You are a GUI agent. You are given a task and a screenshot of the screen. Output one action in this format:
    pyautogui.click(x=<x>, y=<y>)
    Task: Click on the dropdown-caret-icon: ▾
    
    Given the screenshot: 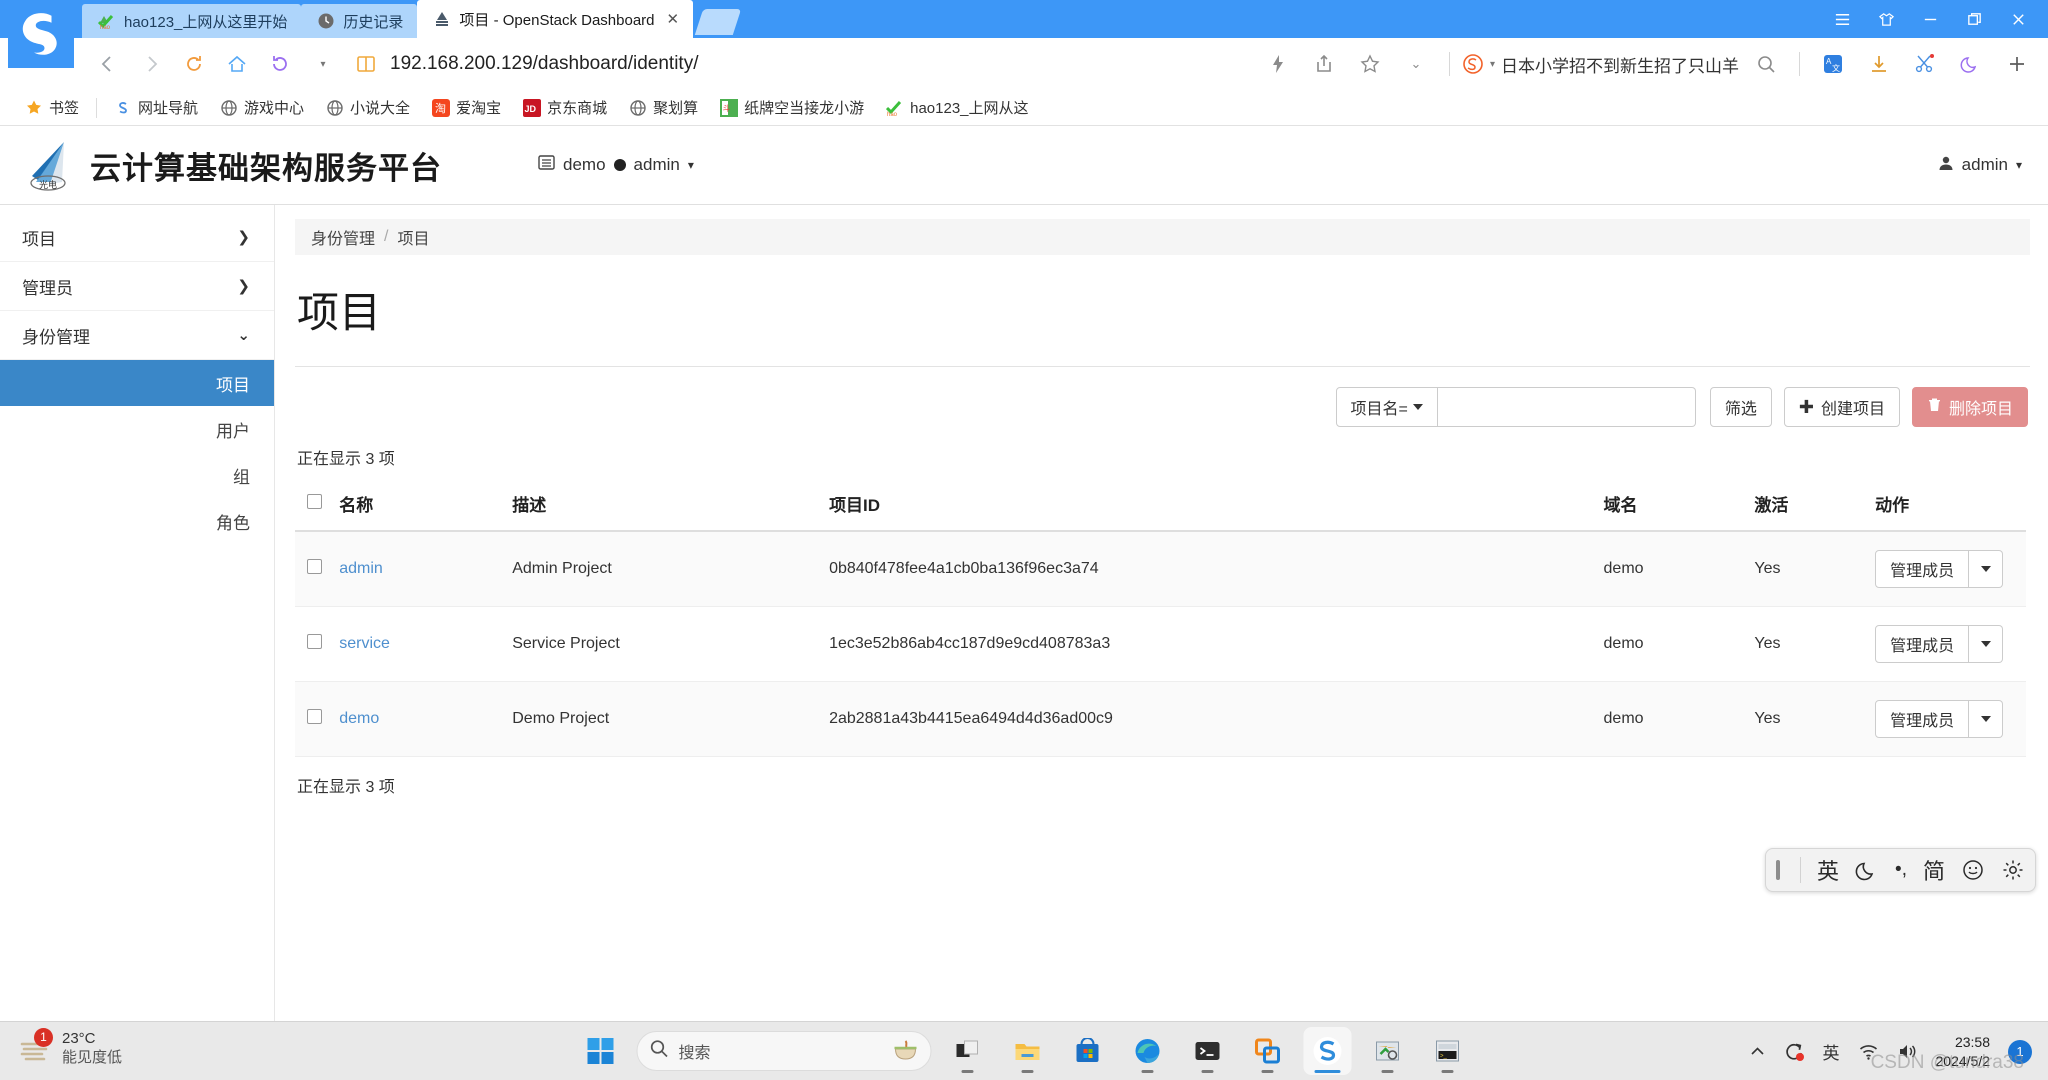 What is the action you would take?
    pyautogui.click(x=323, y=64)
    